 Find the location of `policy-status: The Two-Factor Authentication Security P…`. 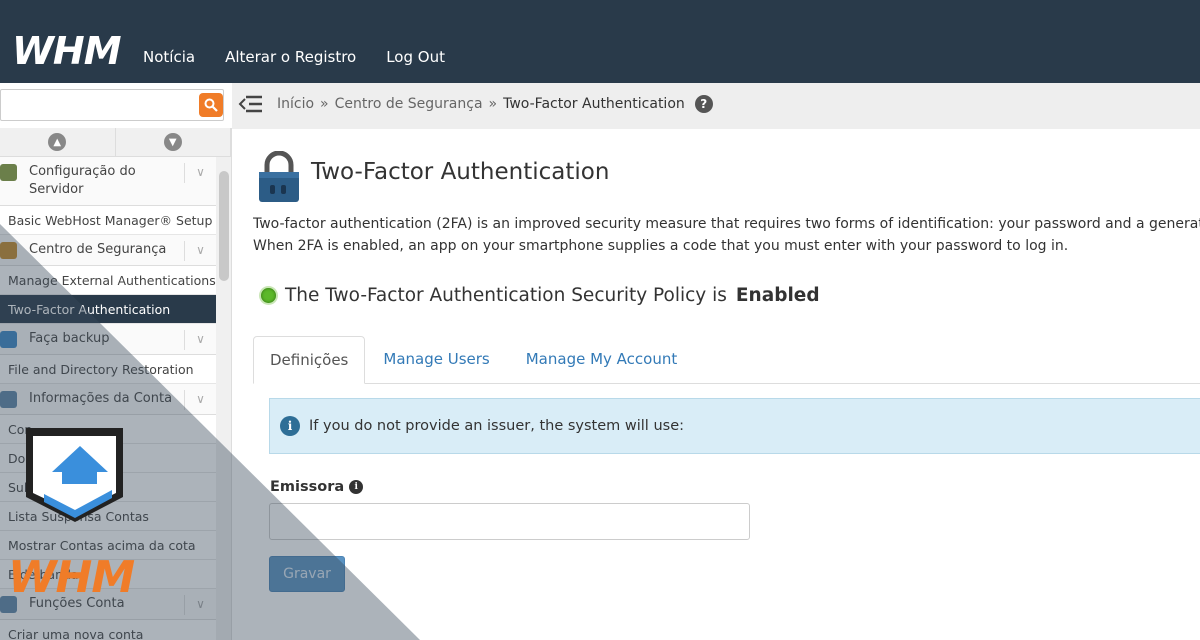

policy-status: The Two-Factor Authentication Security P… is located at coordinates (540, 295).